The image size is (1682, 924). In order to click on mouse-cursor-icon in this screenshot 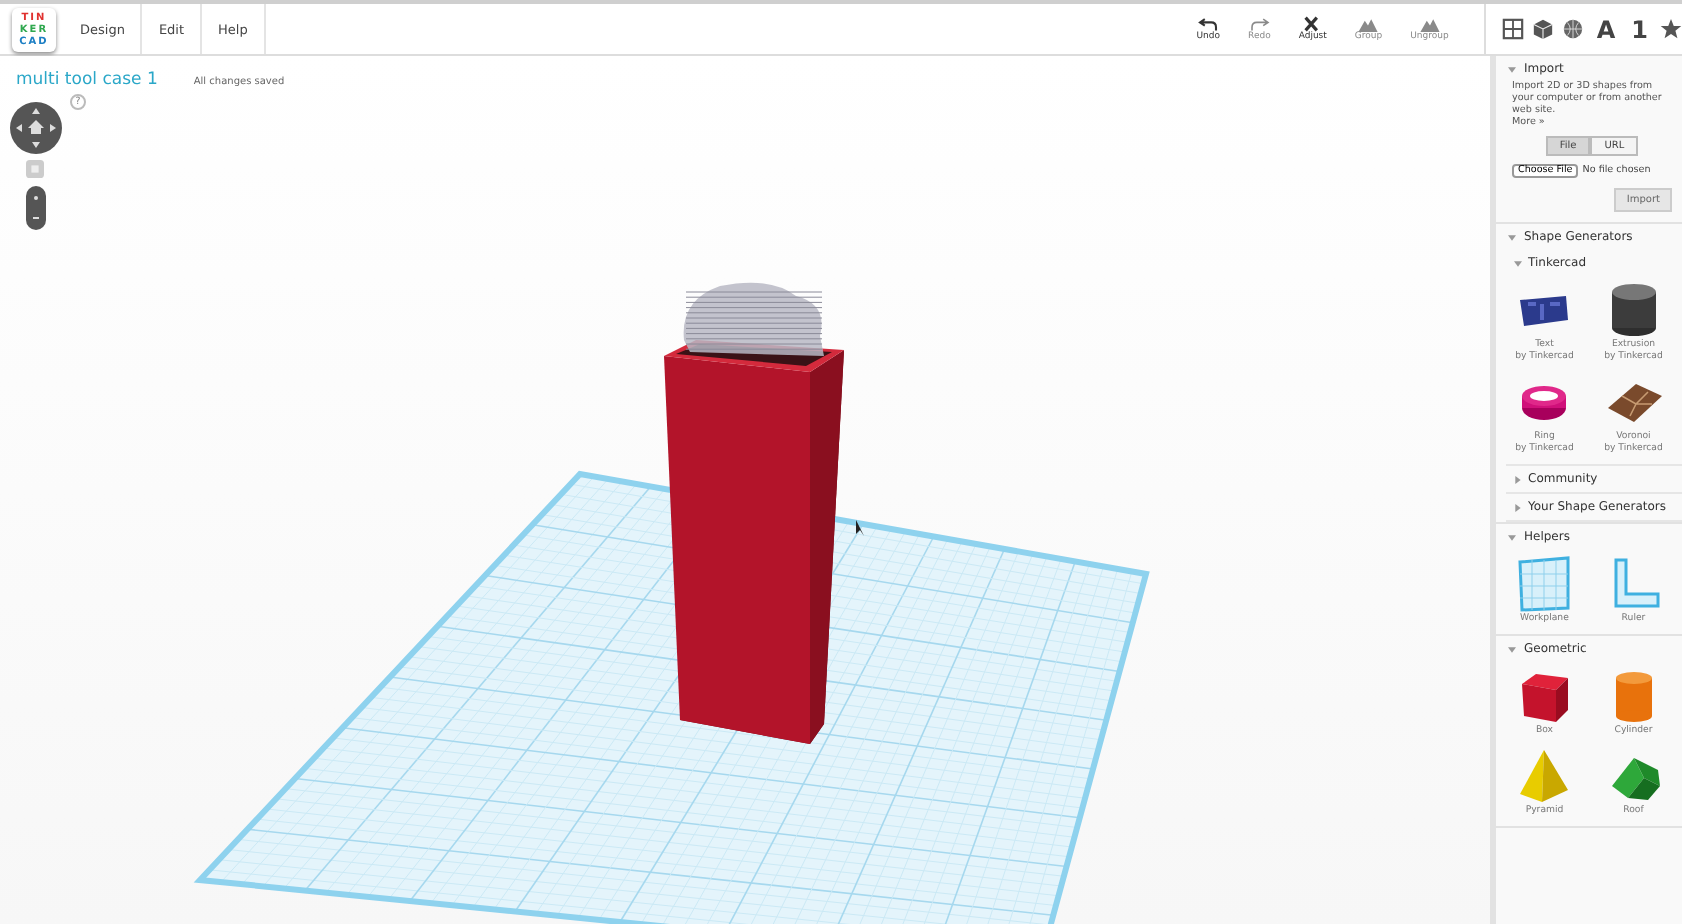, I will do `click(860, 528)`.